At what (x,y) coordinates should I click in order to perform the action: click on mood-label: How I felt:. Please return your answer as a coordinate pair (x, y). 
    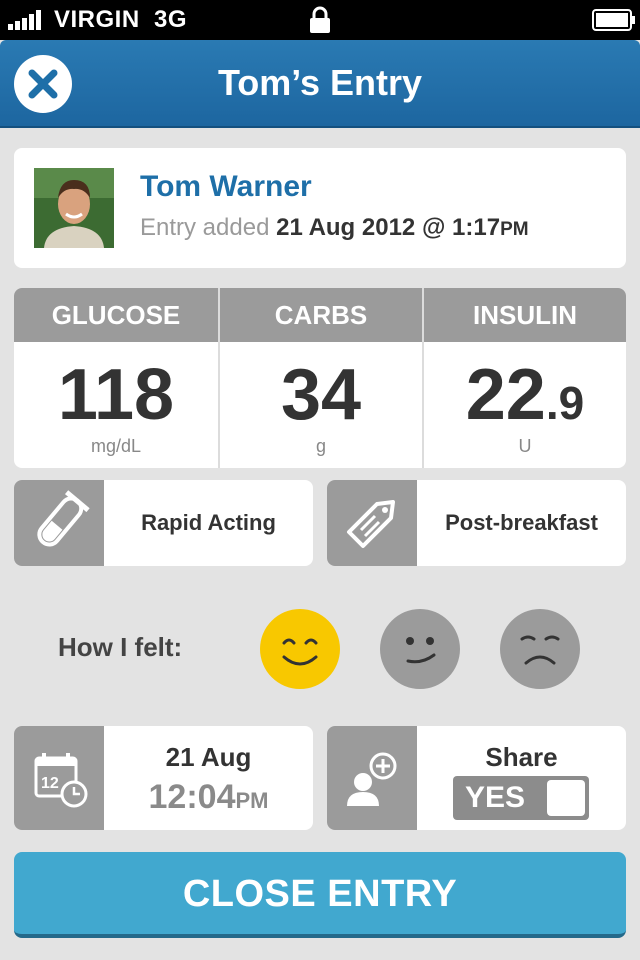
    Looking at the image, I should click on (120, 647).